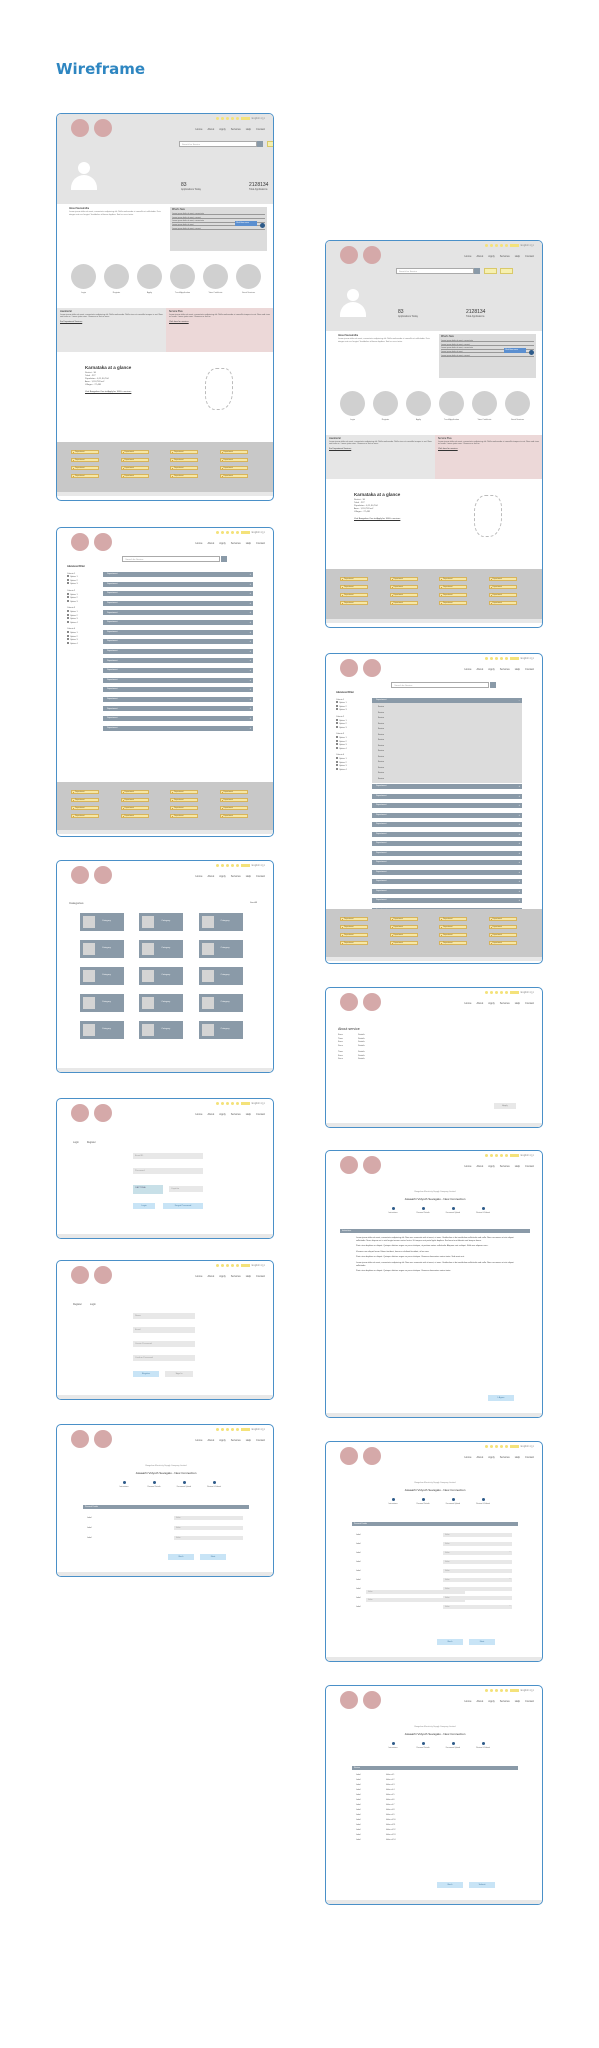  What do you see at coordinates (531, 352) in the screenshot?
I see `whats-new-bullet-icon` at bounding box center [531, 352].